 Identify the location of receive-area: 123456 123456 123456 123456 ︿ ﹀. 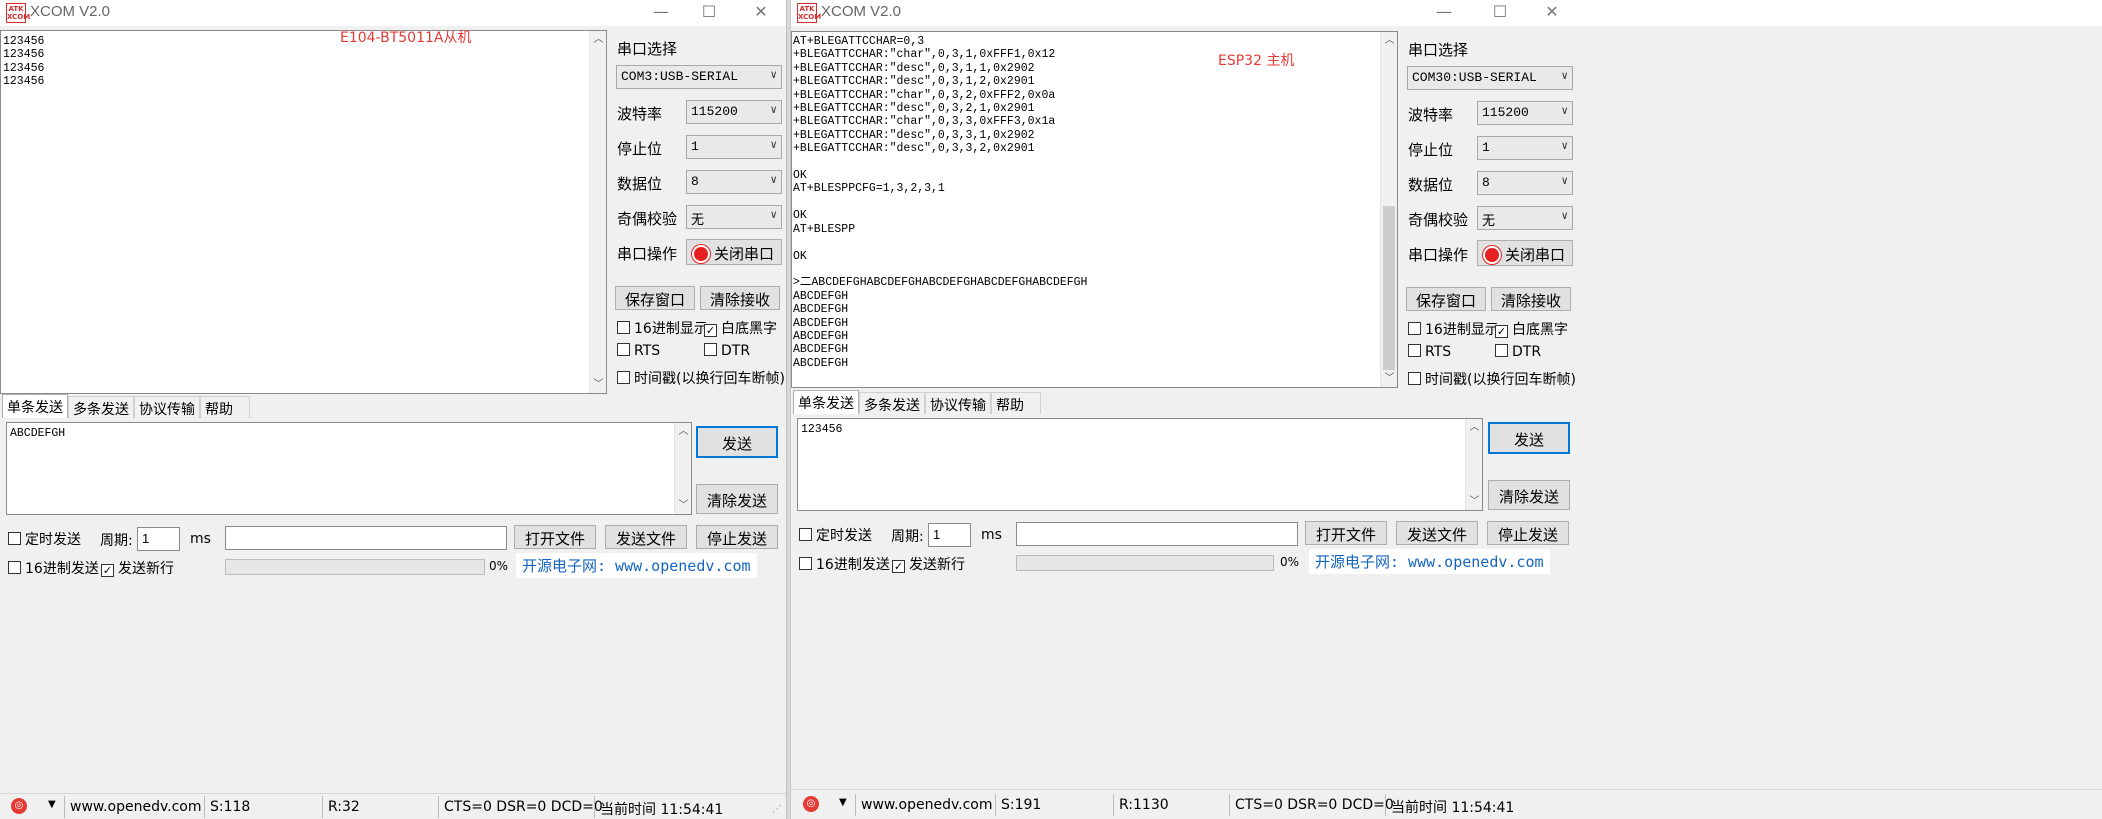
(303, 212).